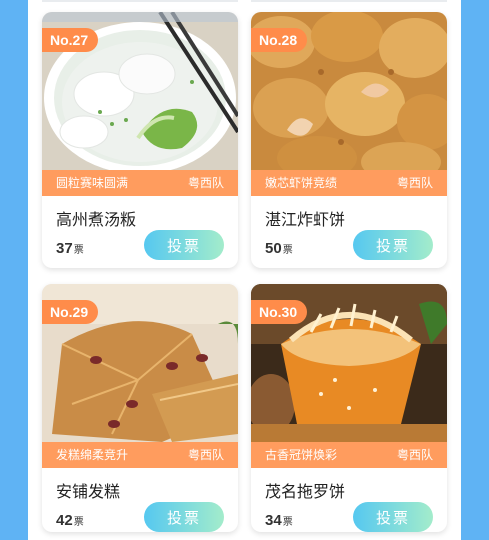 This screenshot has width=489, height=540. What do you see at coordinates (140, 455) in the screenshot?
I see `slogan-strip: 发糕绵柔竞升 粤西队` at bounding box center [140, 455].